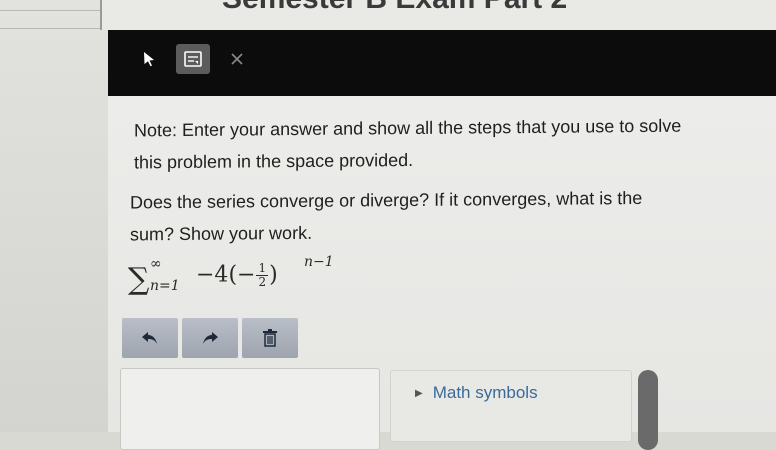 This screenshot has width=776, height=450. I want to click on redo-icon, so click(210, 338).